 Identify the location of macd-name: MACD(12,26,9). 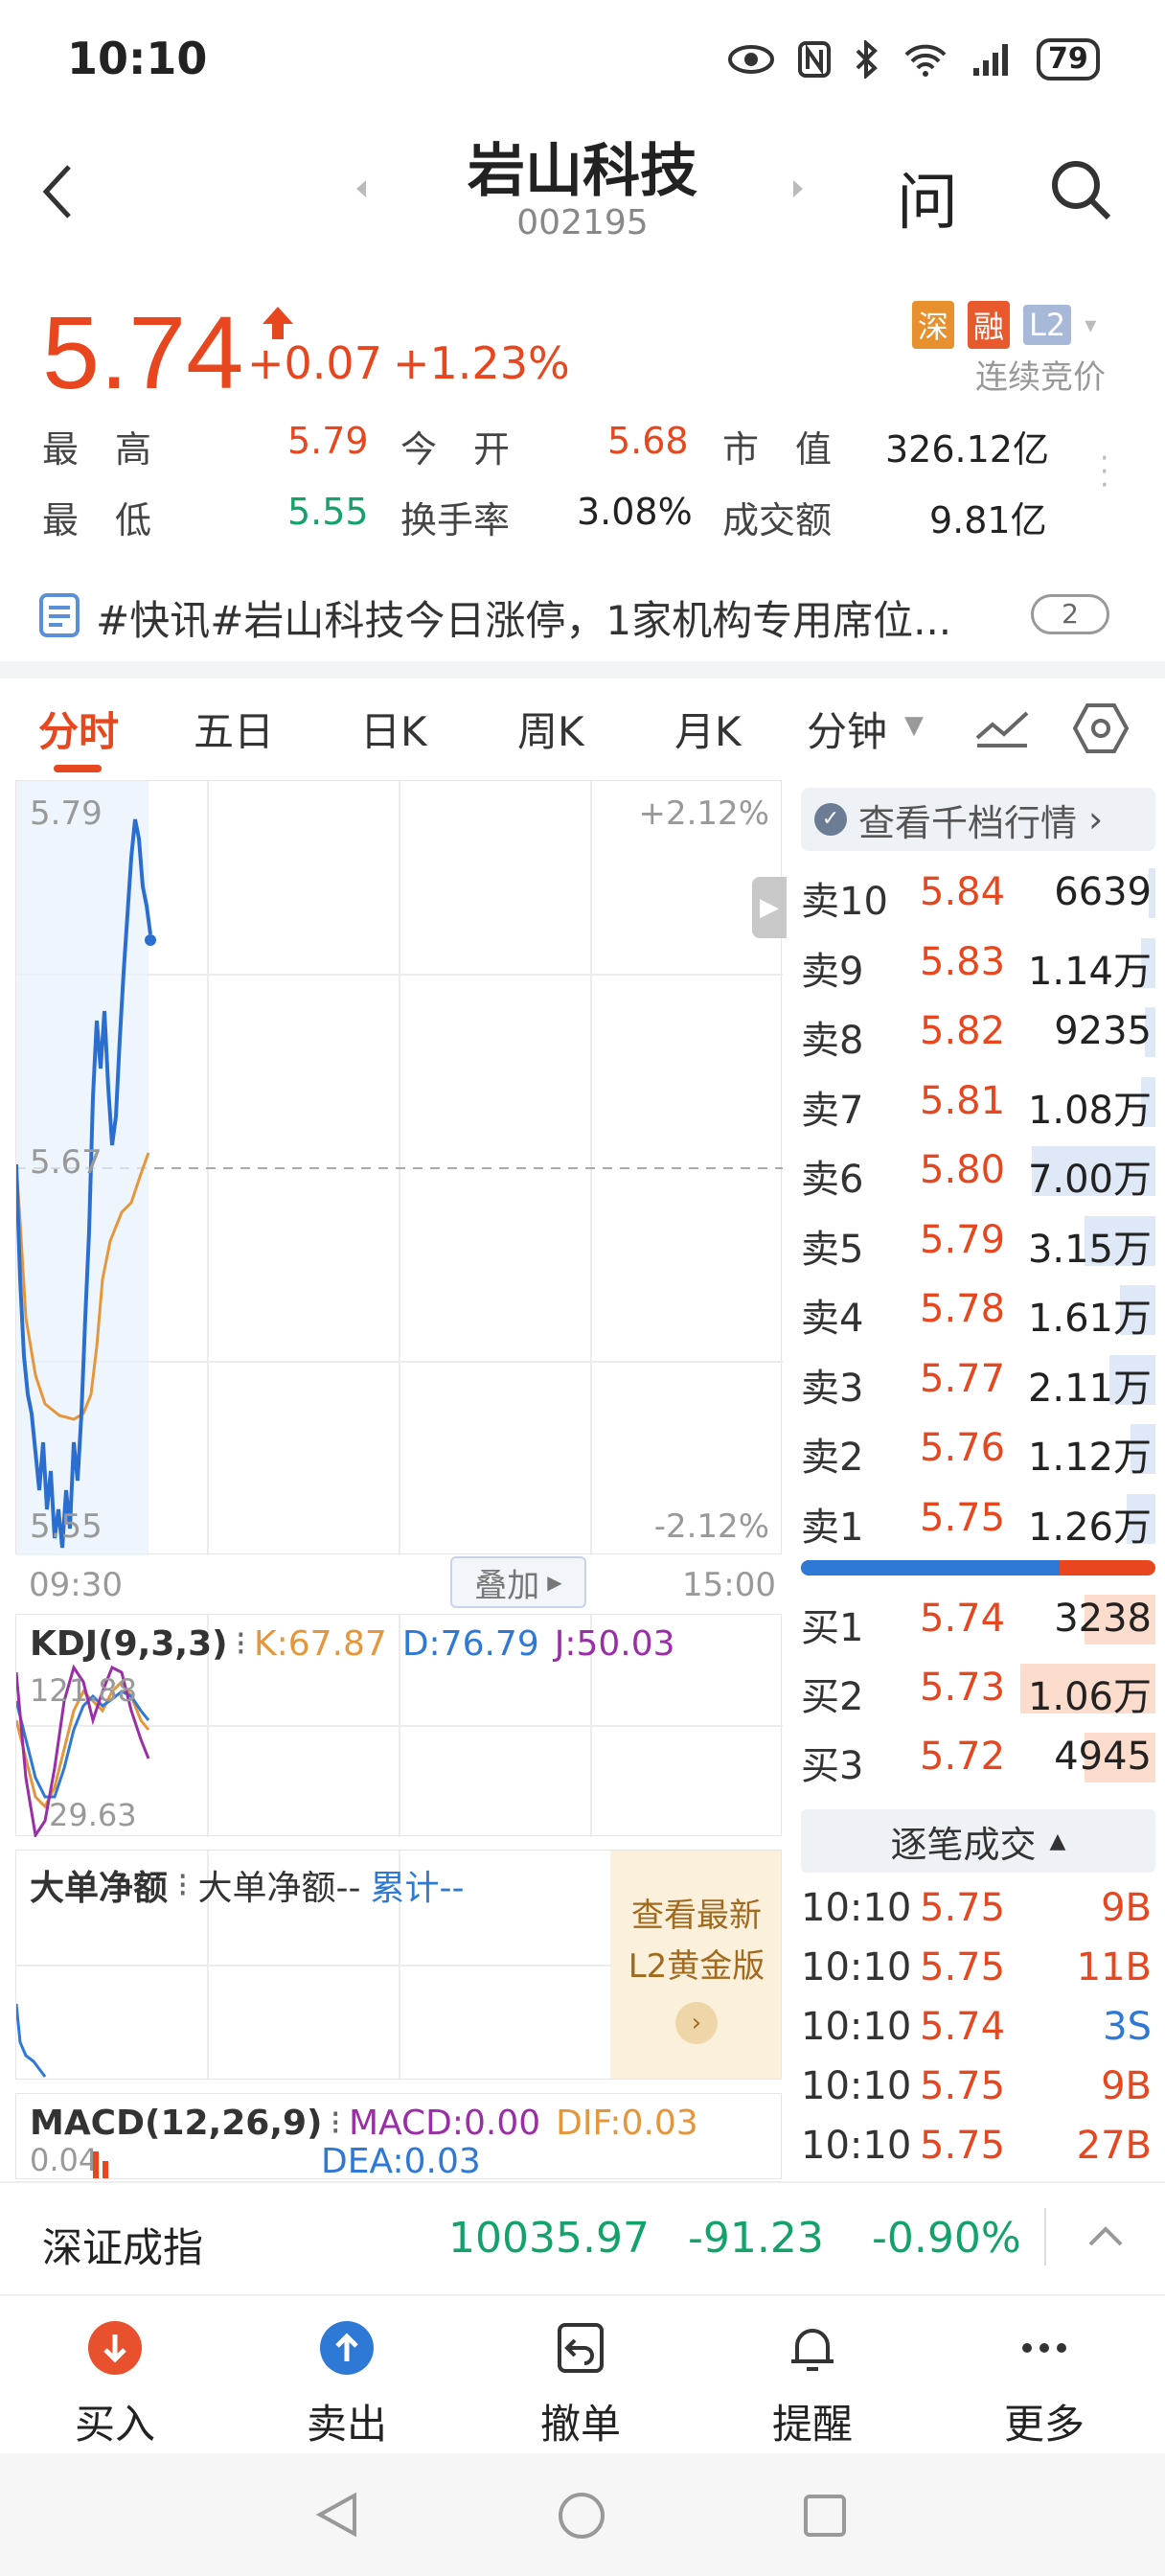
(176, 2123).